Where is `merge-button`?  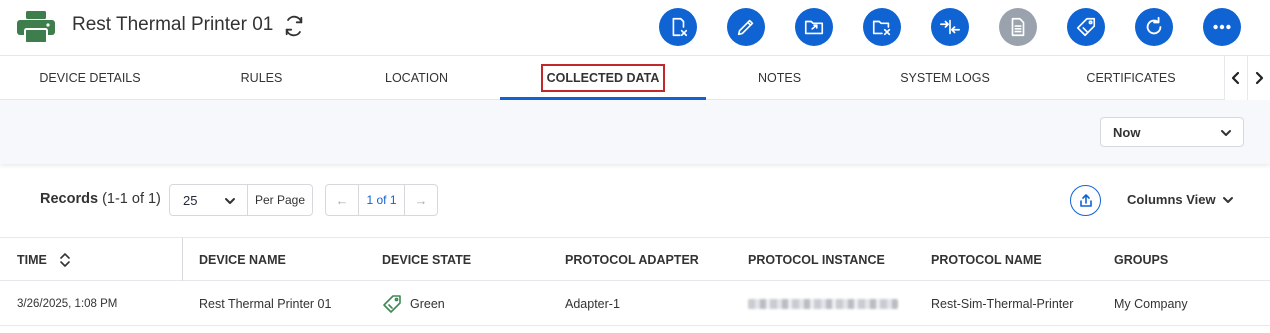
merge-button is located at coordinates (950, 27).